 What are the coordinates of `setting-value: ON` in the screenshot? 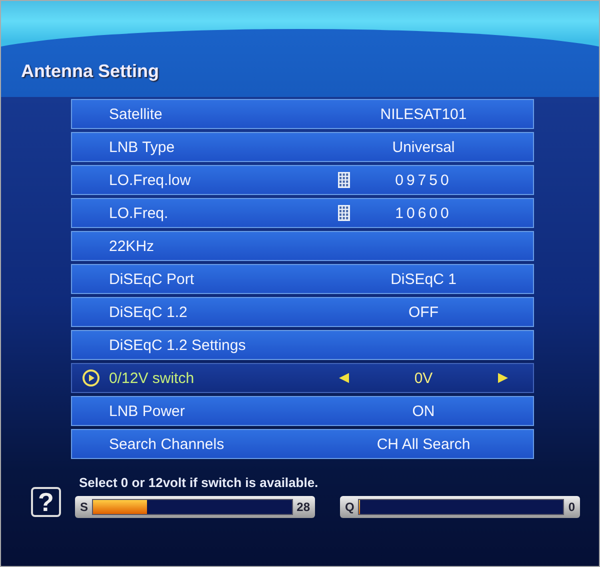 It's located at (423, 411).